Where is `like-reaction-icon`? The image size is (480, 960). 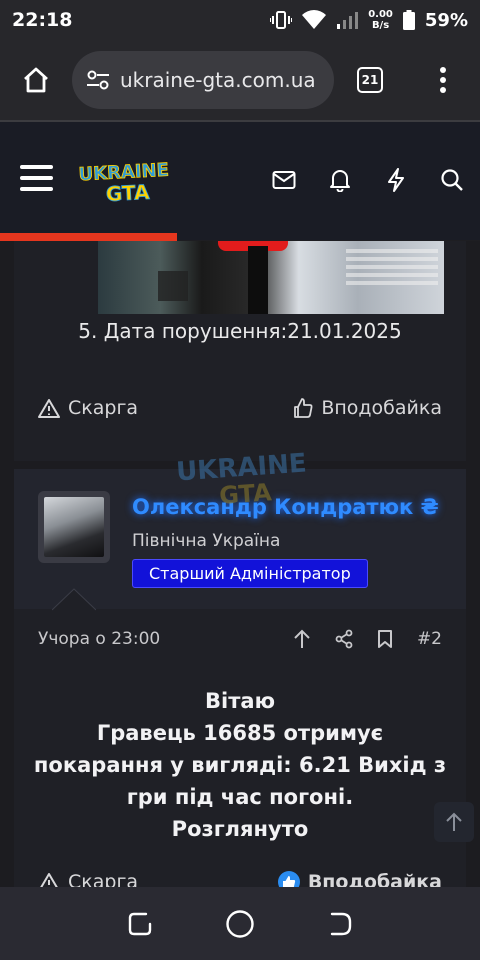
like-reaction-icon is located at coordinates (288, 879).